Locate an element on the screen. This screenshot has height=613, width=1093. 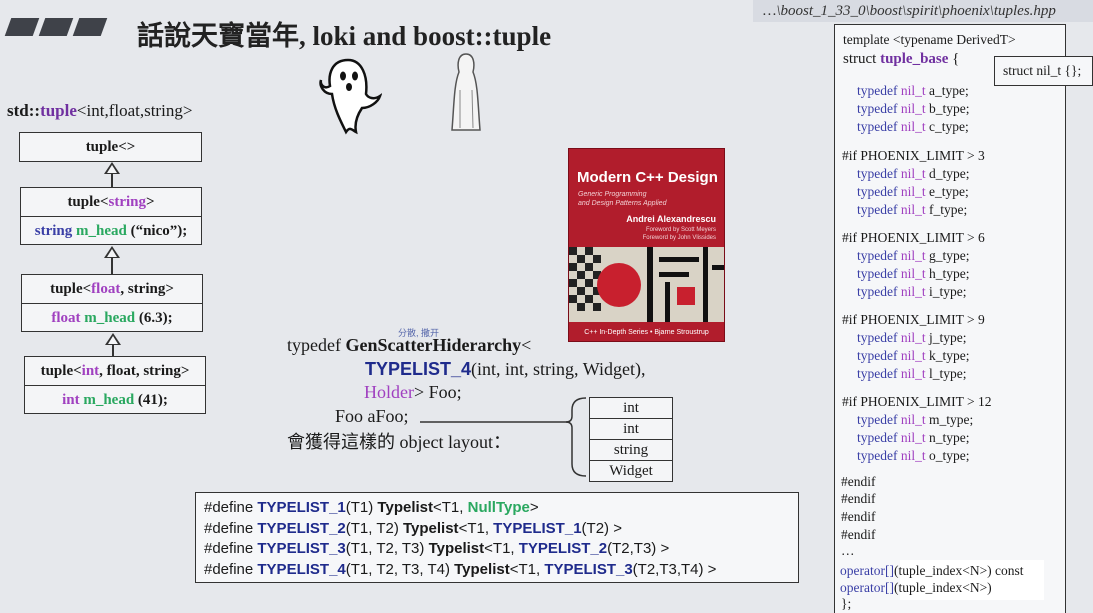
object-layout-table: int int string Widget is located at coordinates (631, 439).